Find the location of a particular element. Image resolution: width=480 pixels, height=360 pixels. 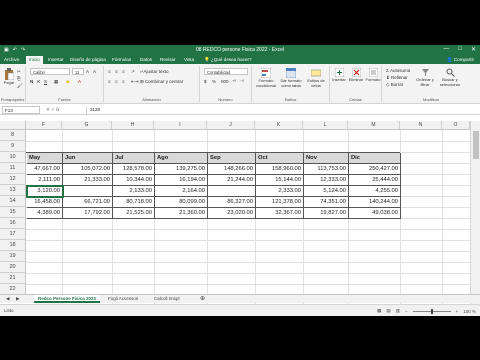

column-header-o: O is located at coordinates (456, 125).